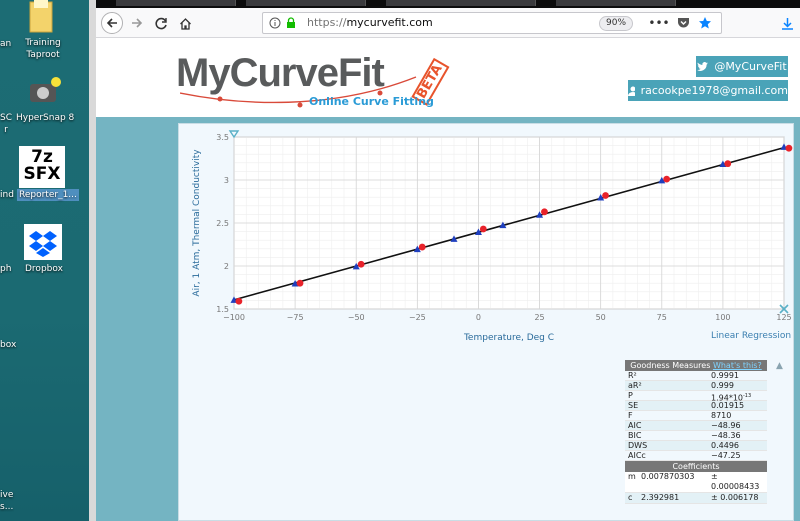 The width and height of the screenshot is (800, 521). I want to click on home-icon, so click(185, 23).